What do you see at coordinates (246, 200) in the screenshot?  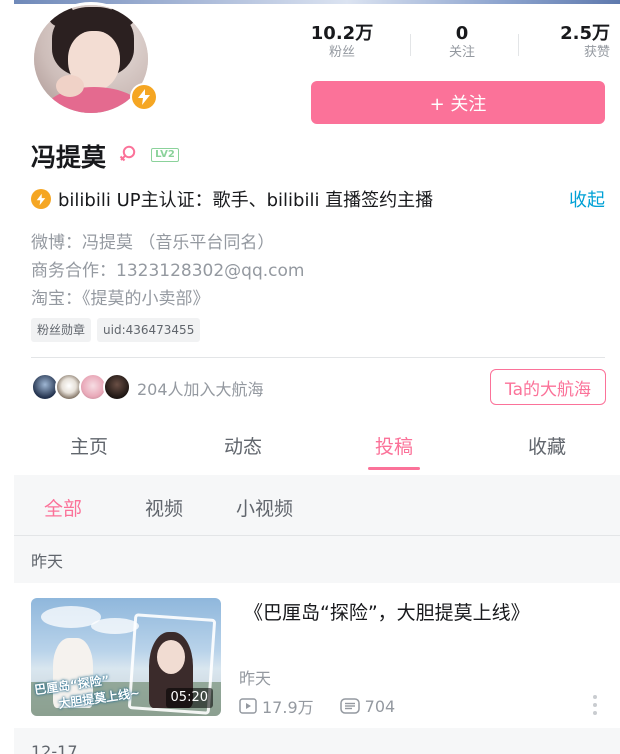 I see `certification-text: bilibili UP主认证：歌手、bilibili 直播签约主播` at bounding box center [246, 200].